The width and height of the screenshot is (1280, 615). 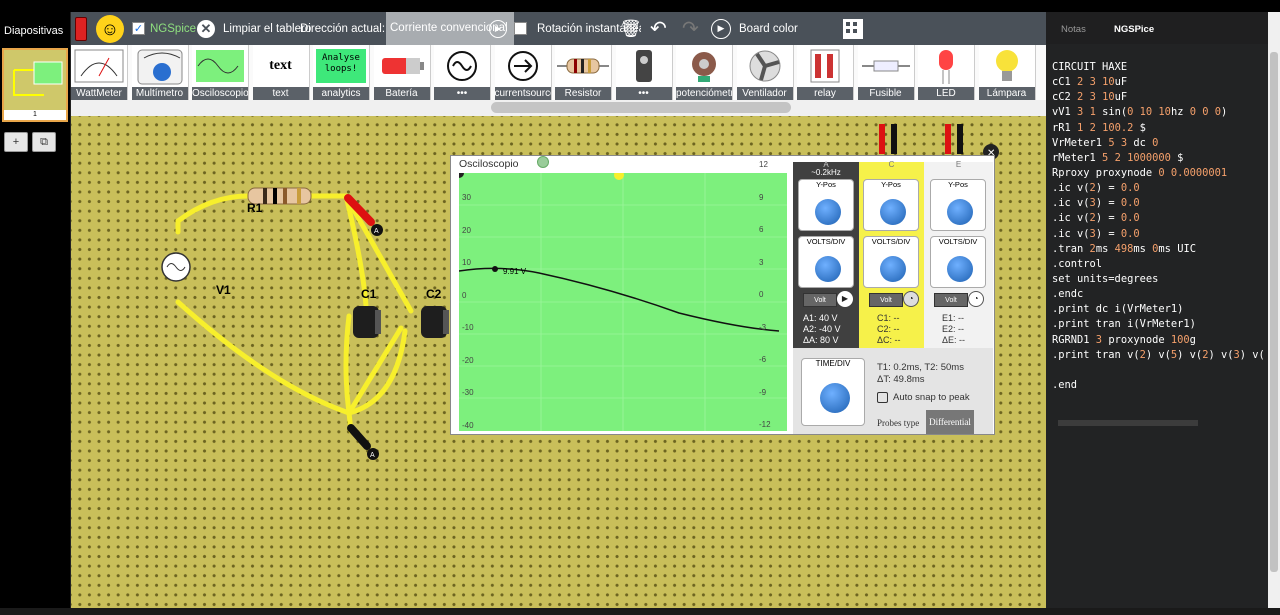 I want to click on palette-item-ac-source: •••, so click(x=462, y=72).